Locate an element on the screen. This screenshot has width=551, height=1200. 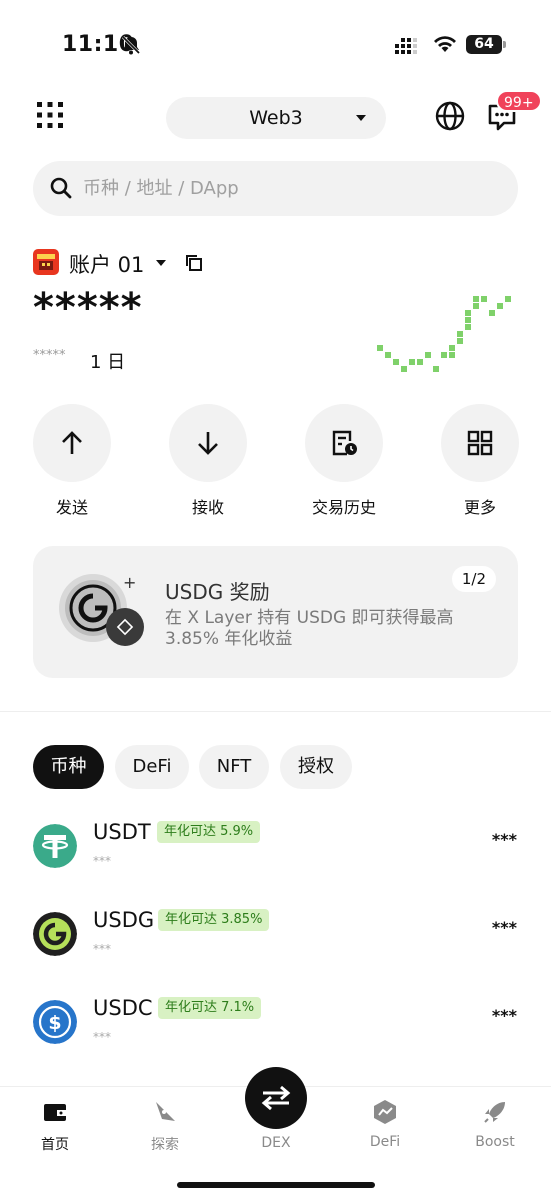
dex-swap-button is located at coordinates (276, 1098).